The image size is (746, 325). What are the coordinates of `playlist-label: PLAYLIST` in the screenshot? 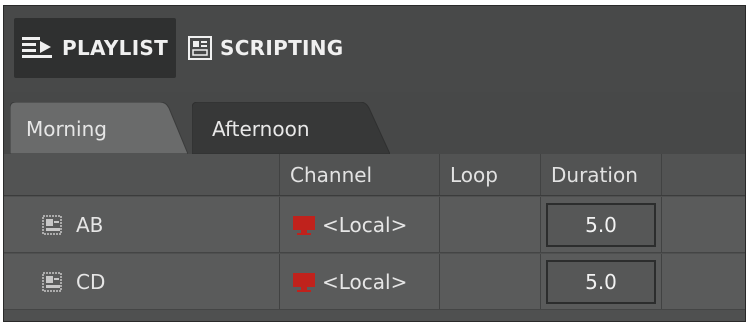 It's located at (115, 48).